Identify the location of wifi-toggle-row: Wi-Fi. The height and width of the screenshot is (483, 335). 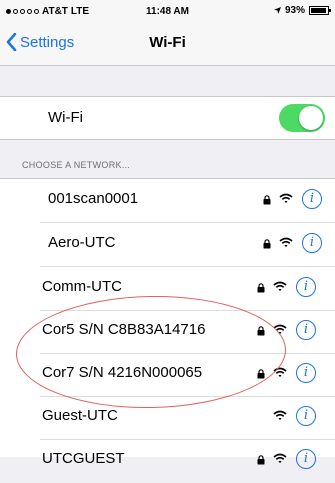
(167, 118).